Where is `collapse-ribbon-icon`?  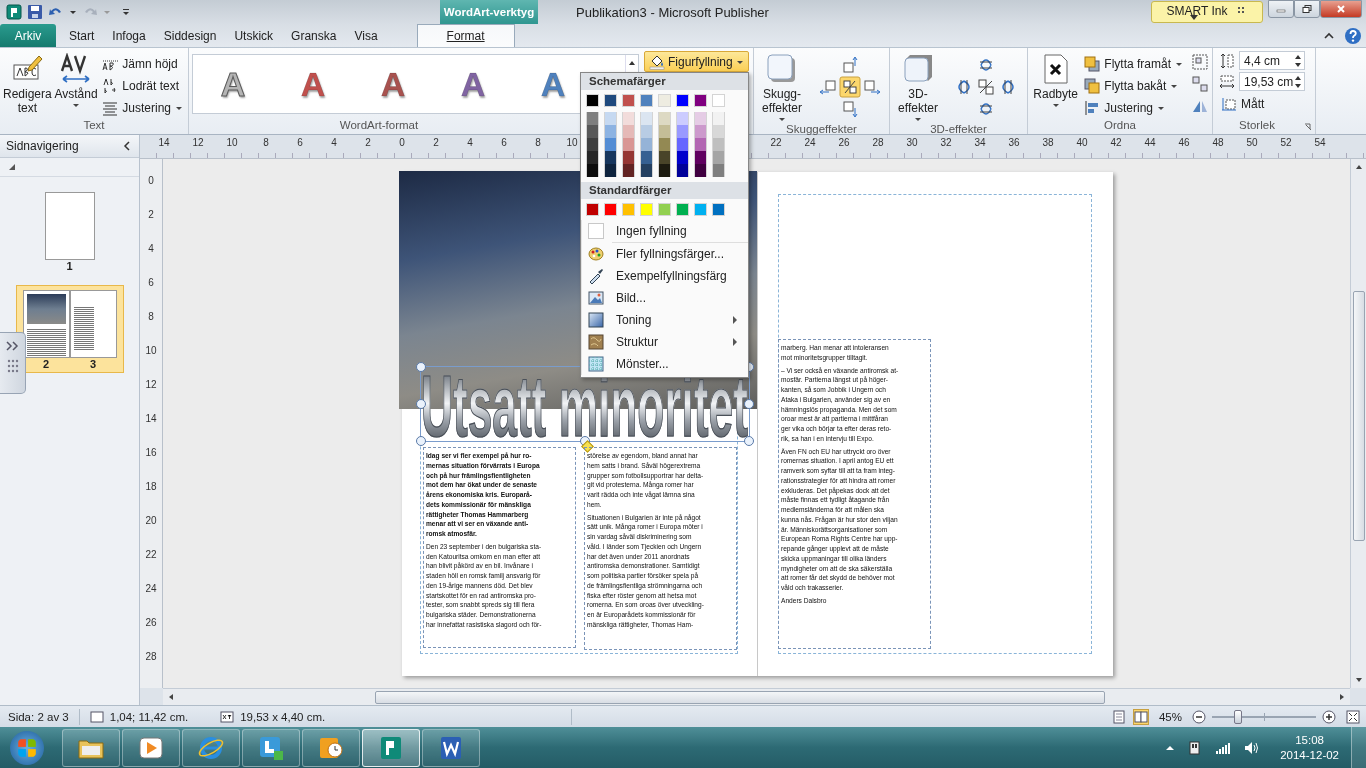 collapse-ribbon-icon is located at coordinates (1329, 36).